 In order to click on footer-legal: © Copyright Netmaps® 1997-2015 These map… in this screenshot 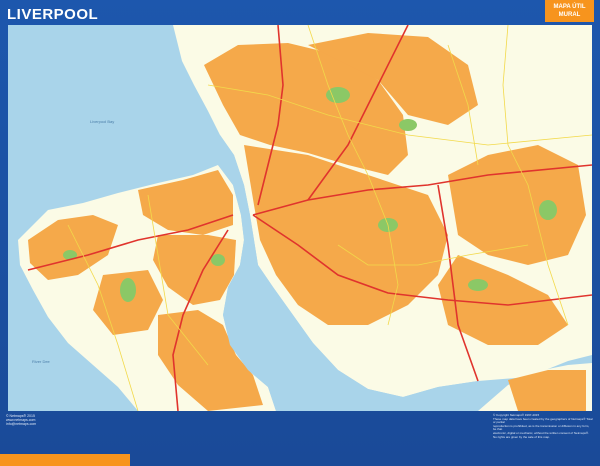, I will do `click(543, 426)`.